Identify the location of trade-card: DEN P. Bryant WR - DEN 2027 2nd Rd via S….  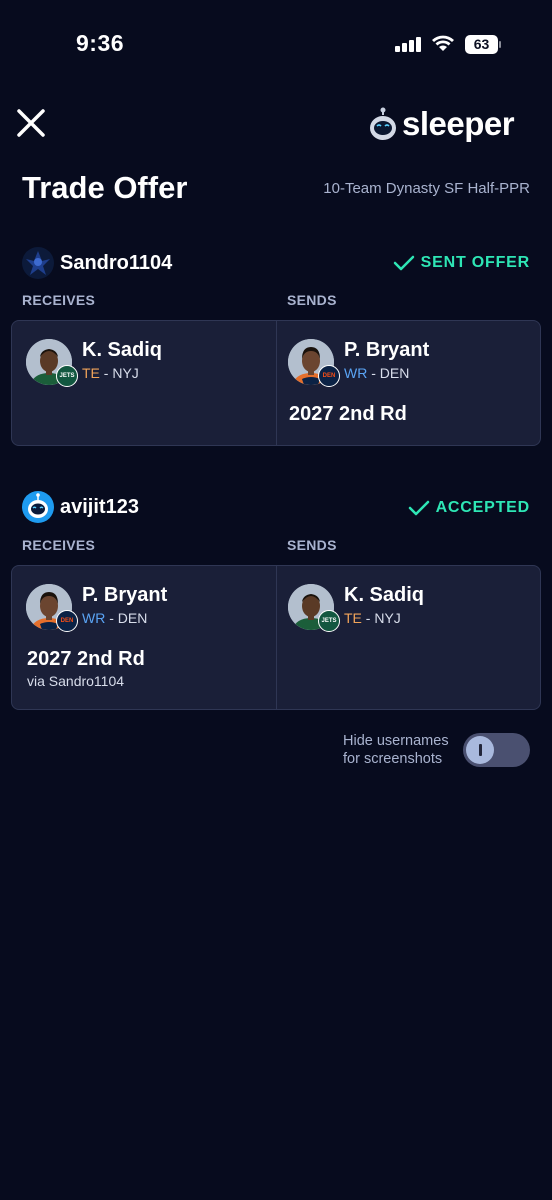
(276, 637).